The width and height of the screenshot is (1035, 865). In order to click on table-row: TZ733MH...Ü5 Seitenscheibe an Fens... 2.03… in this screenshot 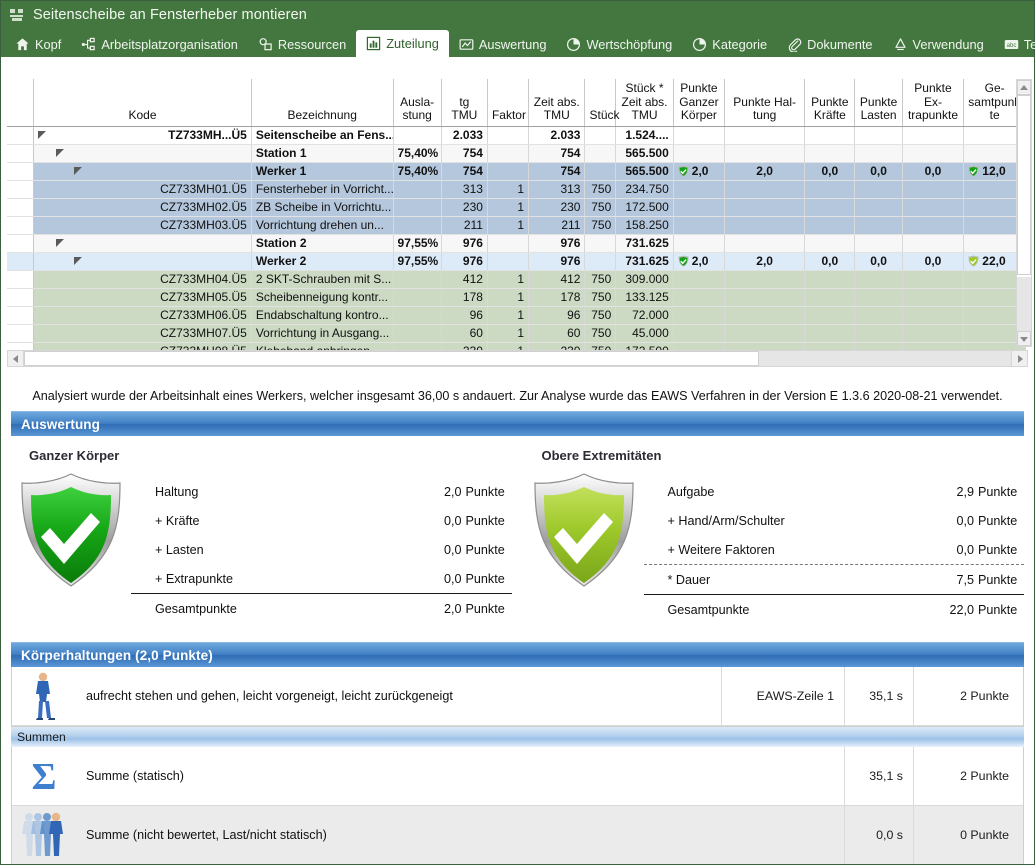, I will do `click(516, 135)`.